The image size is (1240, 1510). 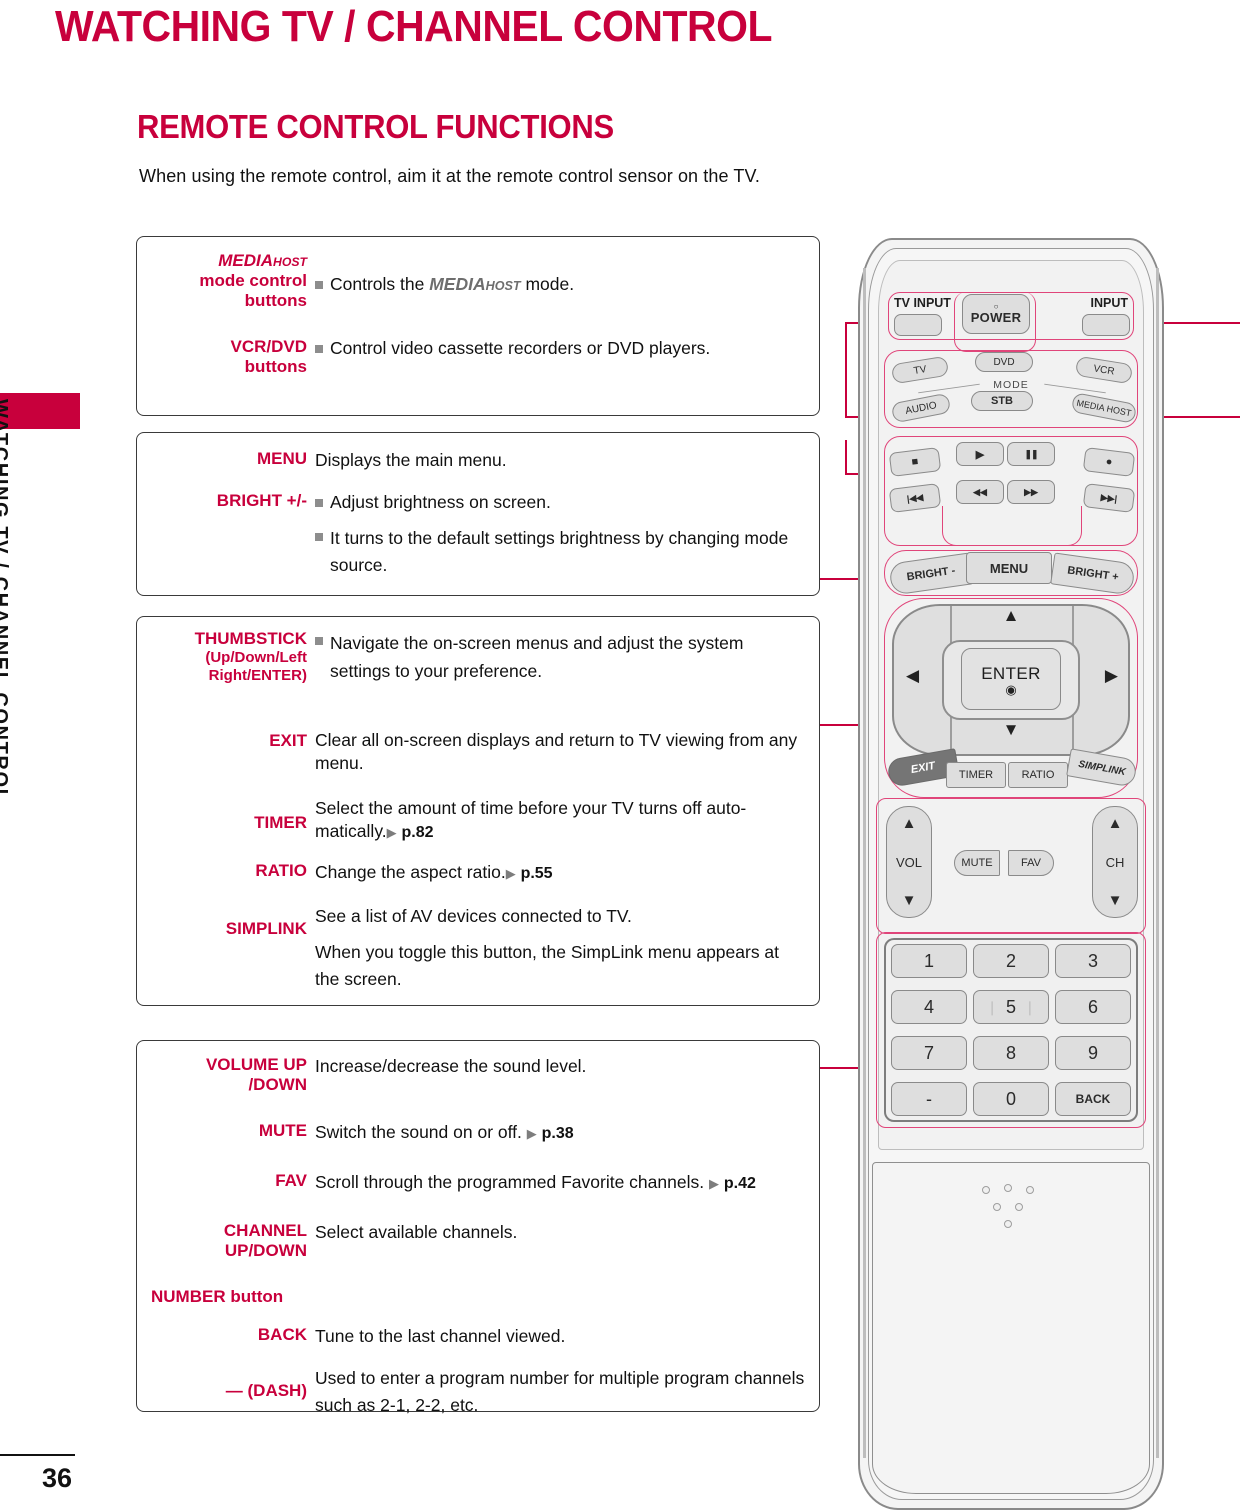 What do you see at coordinates (560, 274) in the screenshot?
I see `desc-mediahost: Controls the MEDIAHOST mode.` at bounding box center [560, 274].